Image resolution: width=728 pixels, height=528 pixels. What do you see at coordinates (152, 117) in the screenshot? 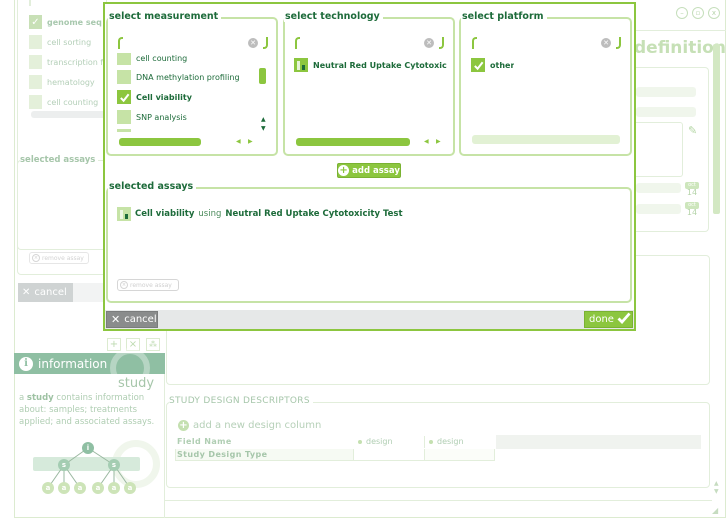
I see `list-item: SNP analysis` at bounding box center [152, 117].